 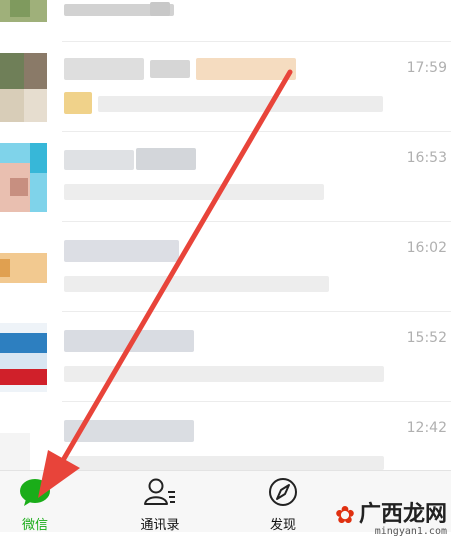 I want to click on tab-label: 通讯录, so click(x=160, y=525).